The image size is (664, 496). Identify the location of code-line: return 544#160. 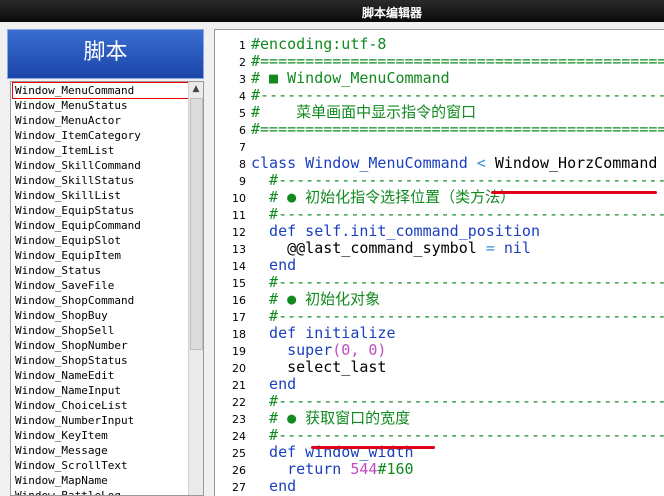
(332, 469).